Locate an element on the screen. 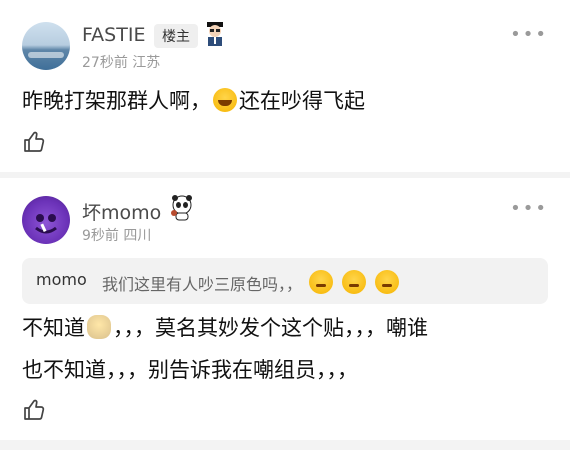  comment-text-line-1: 不知道 ，，，莫名其妙发个这个贴，，，嘲谁 is located at coordinates (225, 327).